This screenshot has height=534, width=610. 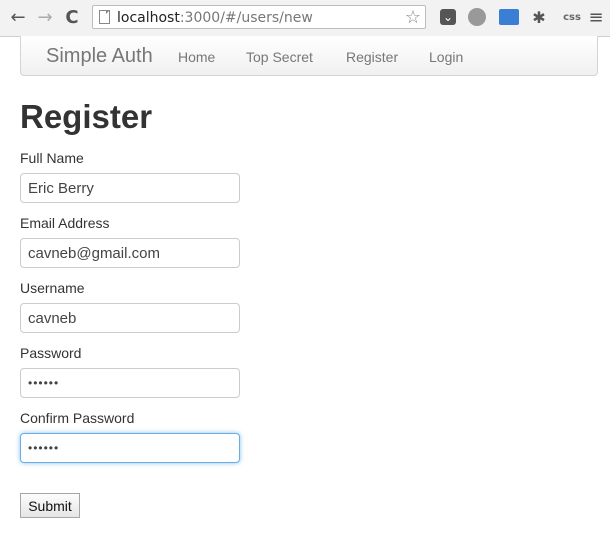 I want to click on email-input, so click(x=130, y=253).